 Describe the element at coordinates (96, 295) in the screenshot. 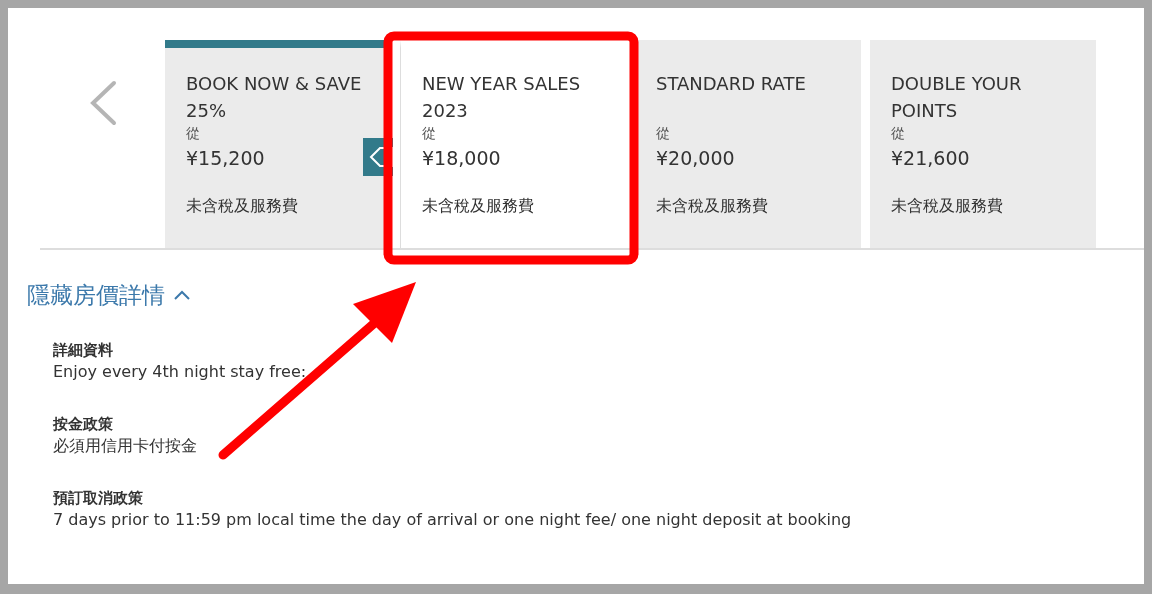

I see `hide-rate-details-link: 隱藏房價詳情` at that location.